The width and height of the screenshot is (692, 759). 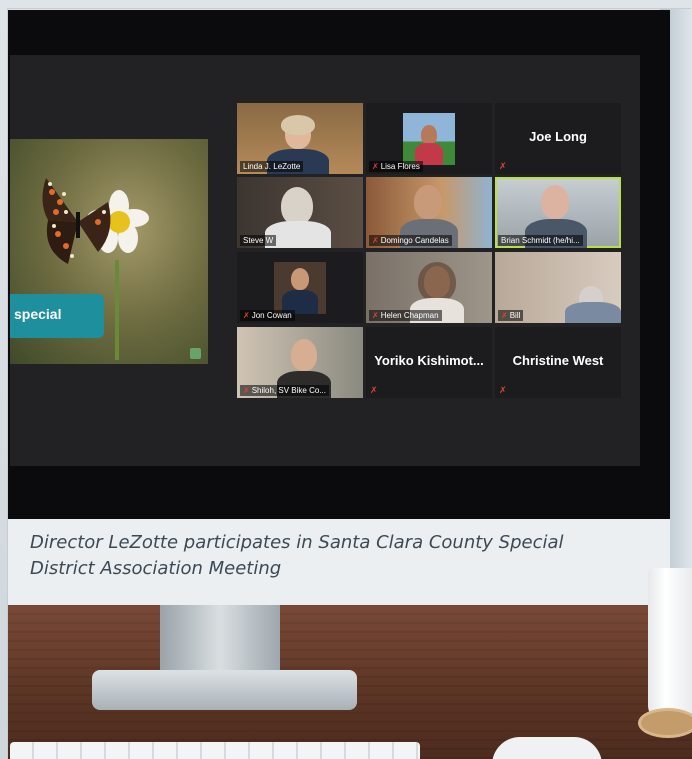 I want to click on participant-tile: ✗ Lisa Flores, so click(x=429, y=138).